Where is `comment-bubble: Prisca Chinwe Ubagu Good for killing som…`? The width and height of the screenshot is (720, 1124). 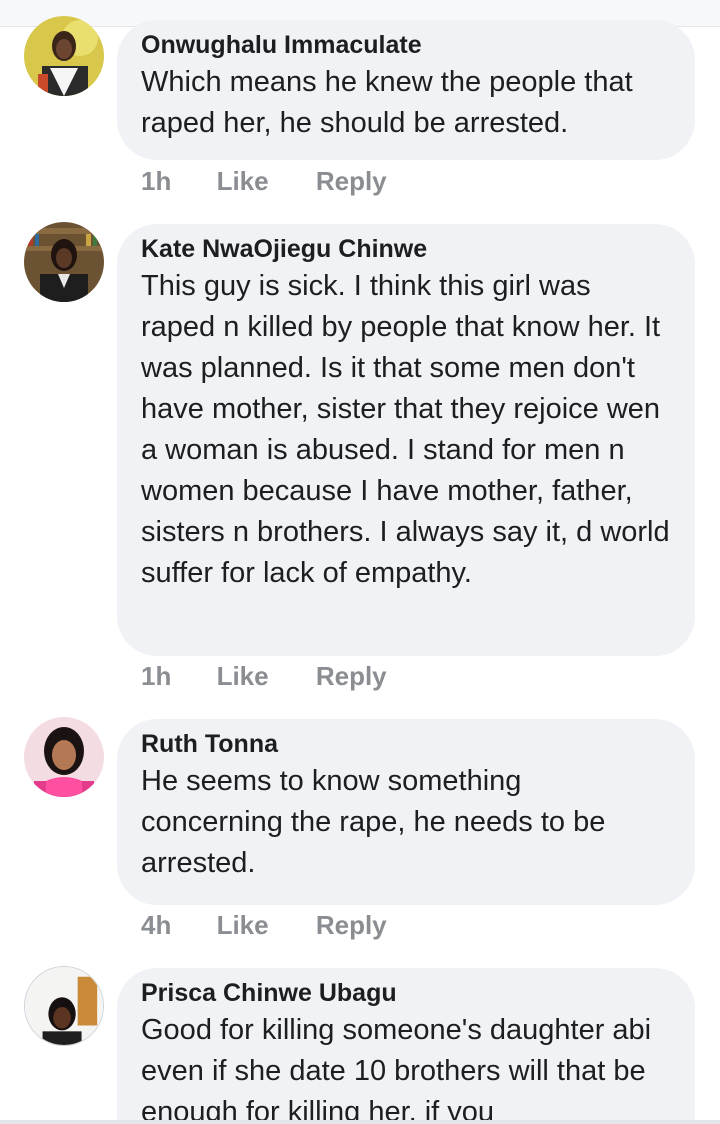
comment-bubble: Prisca Chinwe Ubagu Good for killing som… is located at coordinates (406, 1046).